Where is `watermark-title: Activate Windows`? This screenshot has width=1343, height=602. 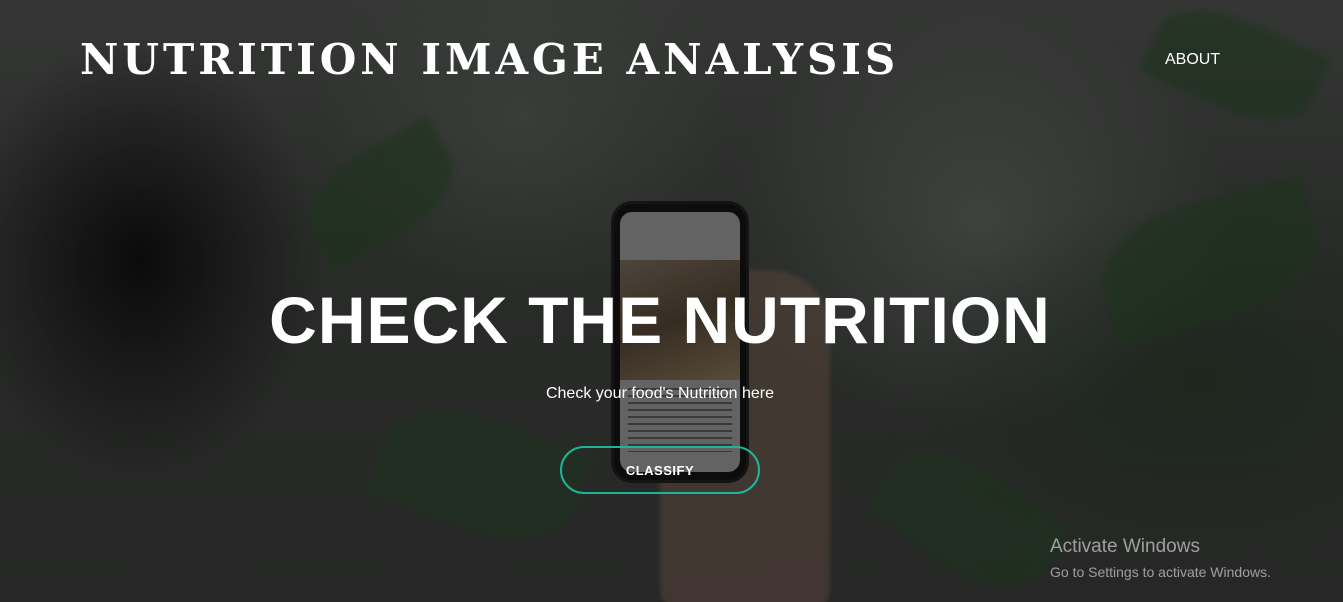 watermark-title: Activate Windows is located at coordinates (1125, 546).